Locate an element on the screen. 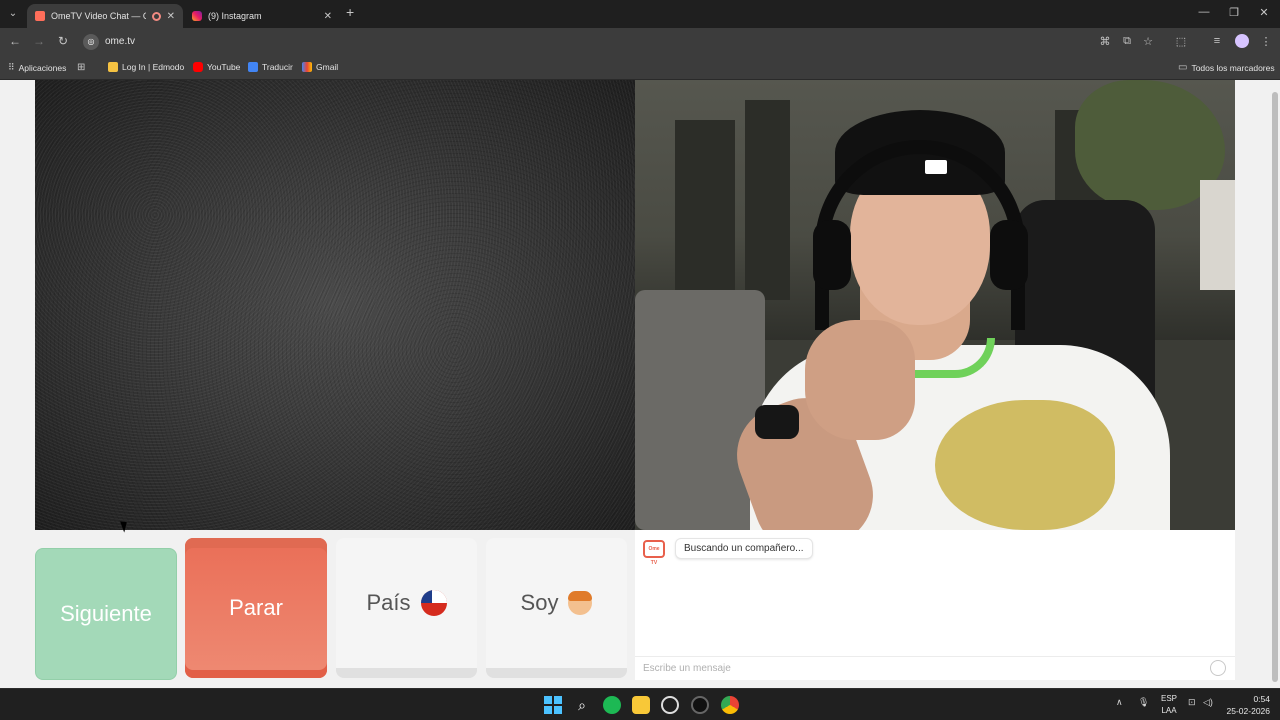 Image resolution: width=1280 pixels, height=720 pixels. extensions-icon: ⬚ is located at coordinates (1181, 41).